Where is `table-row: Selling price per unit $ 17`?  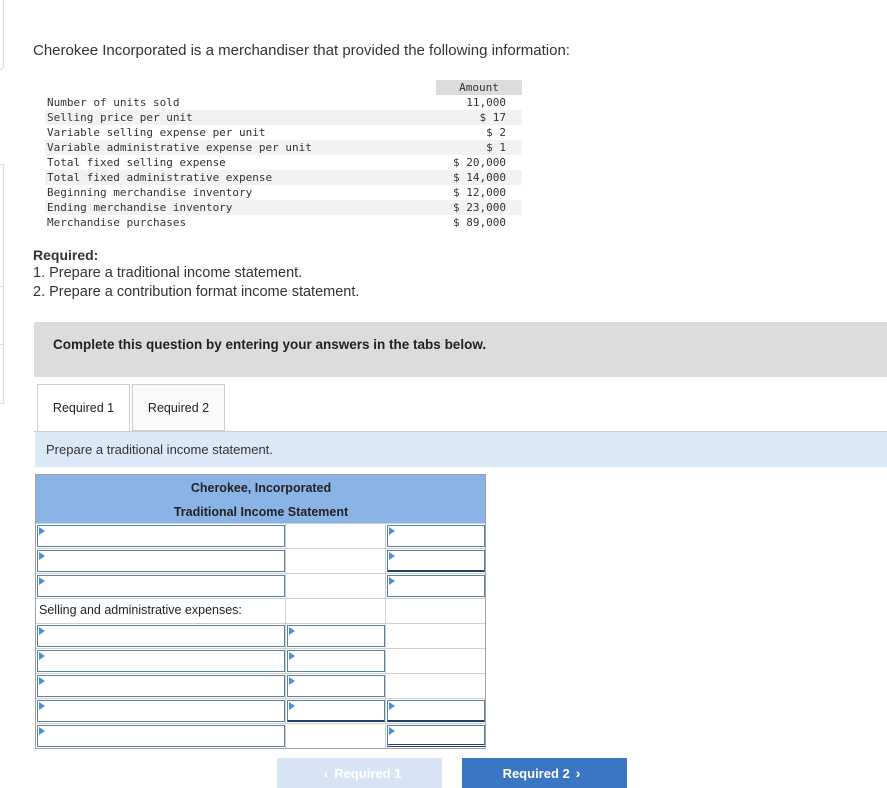
table-row: Selling price per unit $ 17 is located at coordinates (283, 117).